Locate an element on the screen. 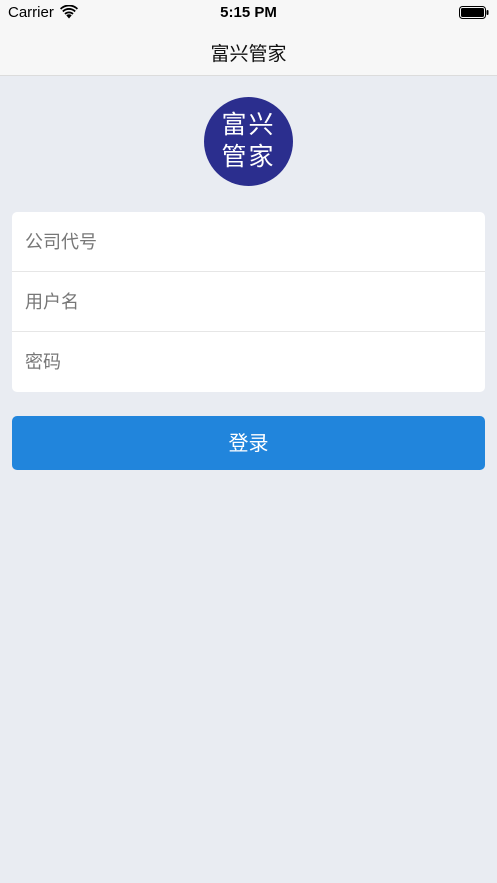 The width and height of the screenshot is (497, 883). app-logo: 富兴 管家 is located at coordinates (248, 141).